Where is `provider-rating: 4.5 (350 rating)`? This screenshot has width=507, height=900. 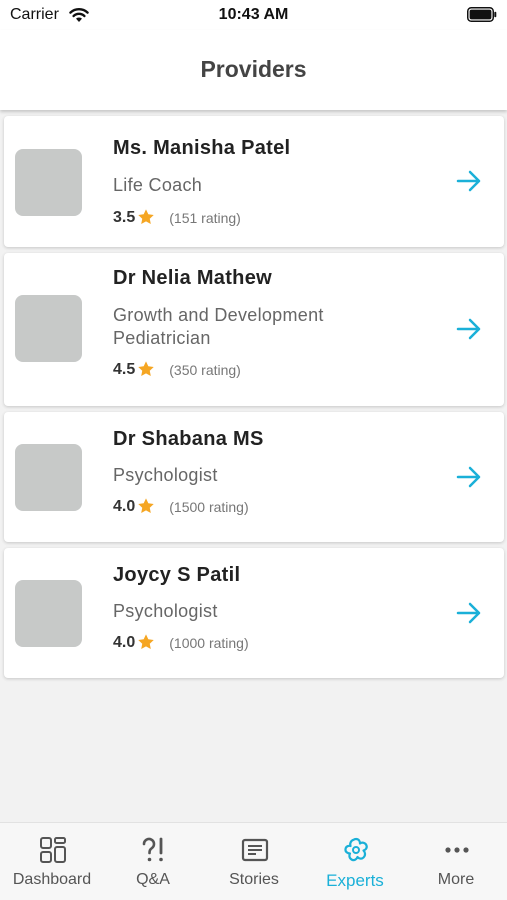
provider-rating: 4.5 (350 rating) is located at coordinates (177, 370).